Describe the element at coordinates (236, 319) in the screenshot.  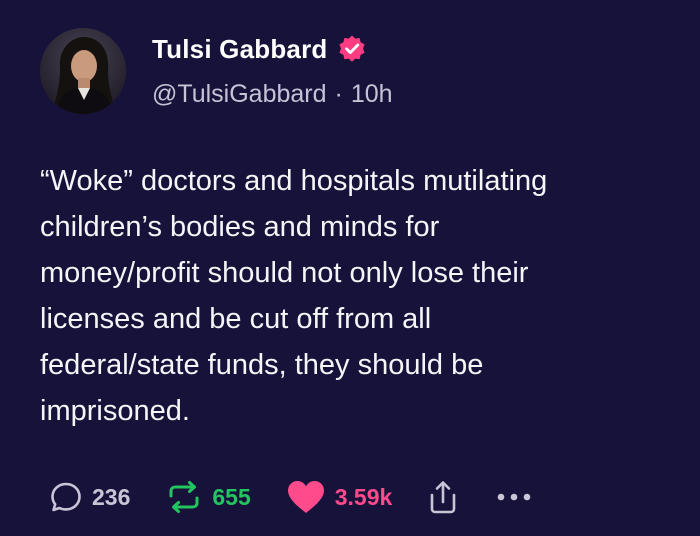
I see `post-text-line: licenses and be cut off from all` at that location.